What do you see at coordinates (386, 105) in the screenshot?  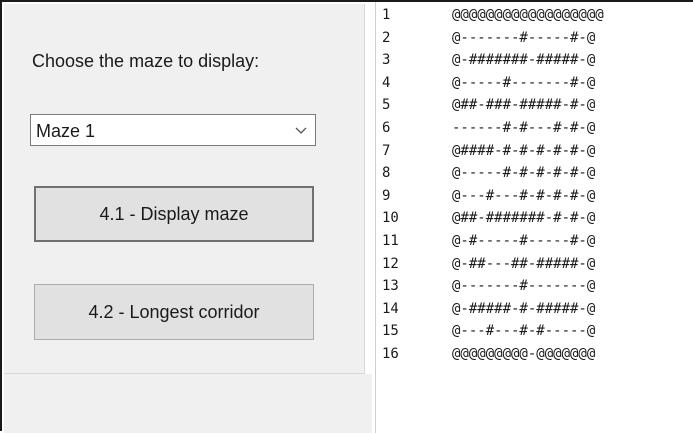 I see `line-number: 5` at bounding box center [386, 105].